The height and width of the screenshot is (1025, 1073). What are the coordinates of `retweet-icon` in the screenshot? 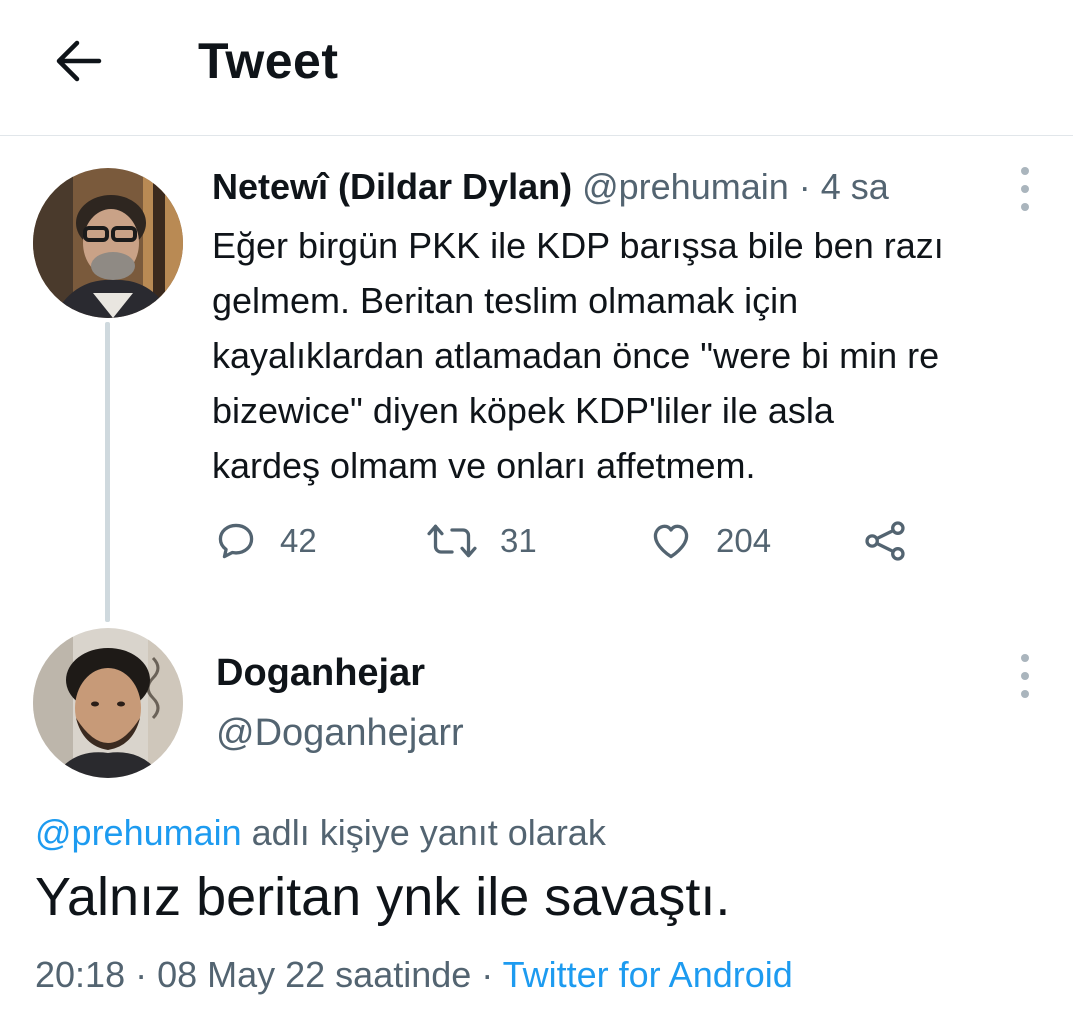 It's located at (452, 541).